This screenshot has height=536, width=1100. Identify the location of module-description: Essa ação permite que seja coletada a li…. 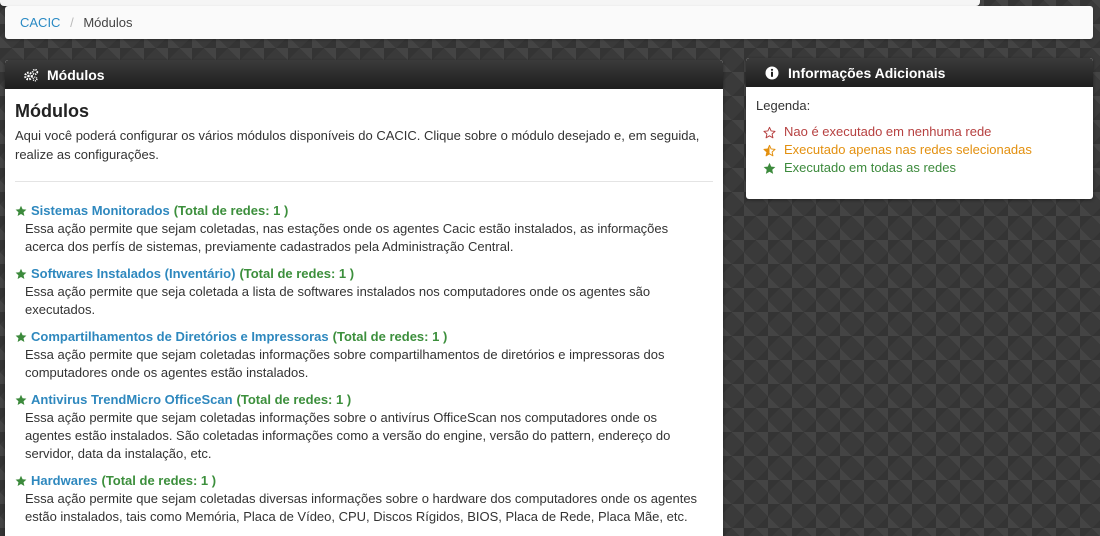
(338, 300).